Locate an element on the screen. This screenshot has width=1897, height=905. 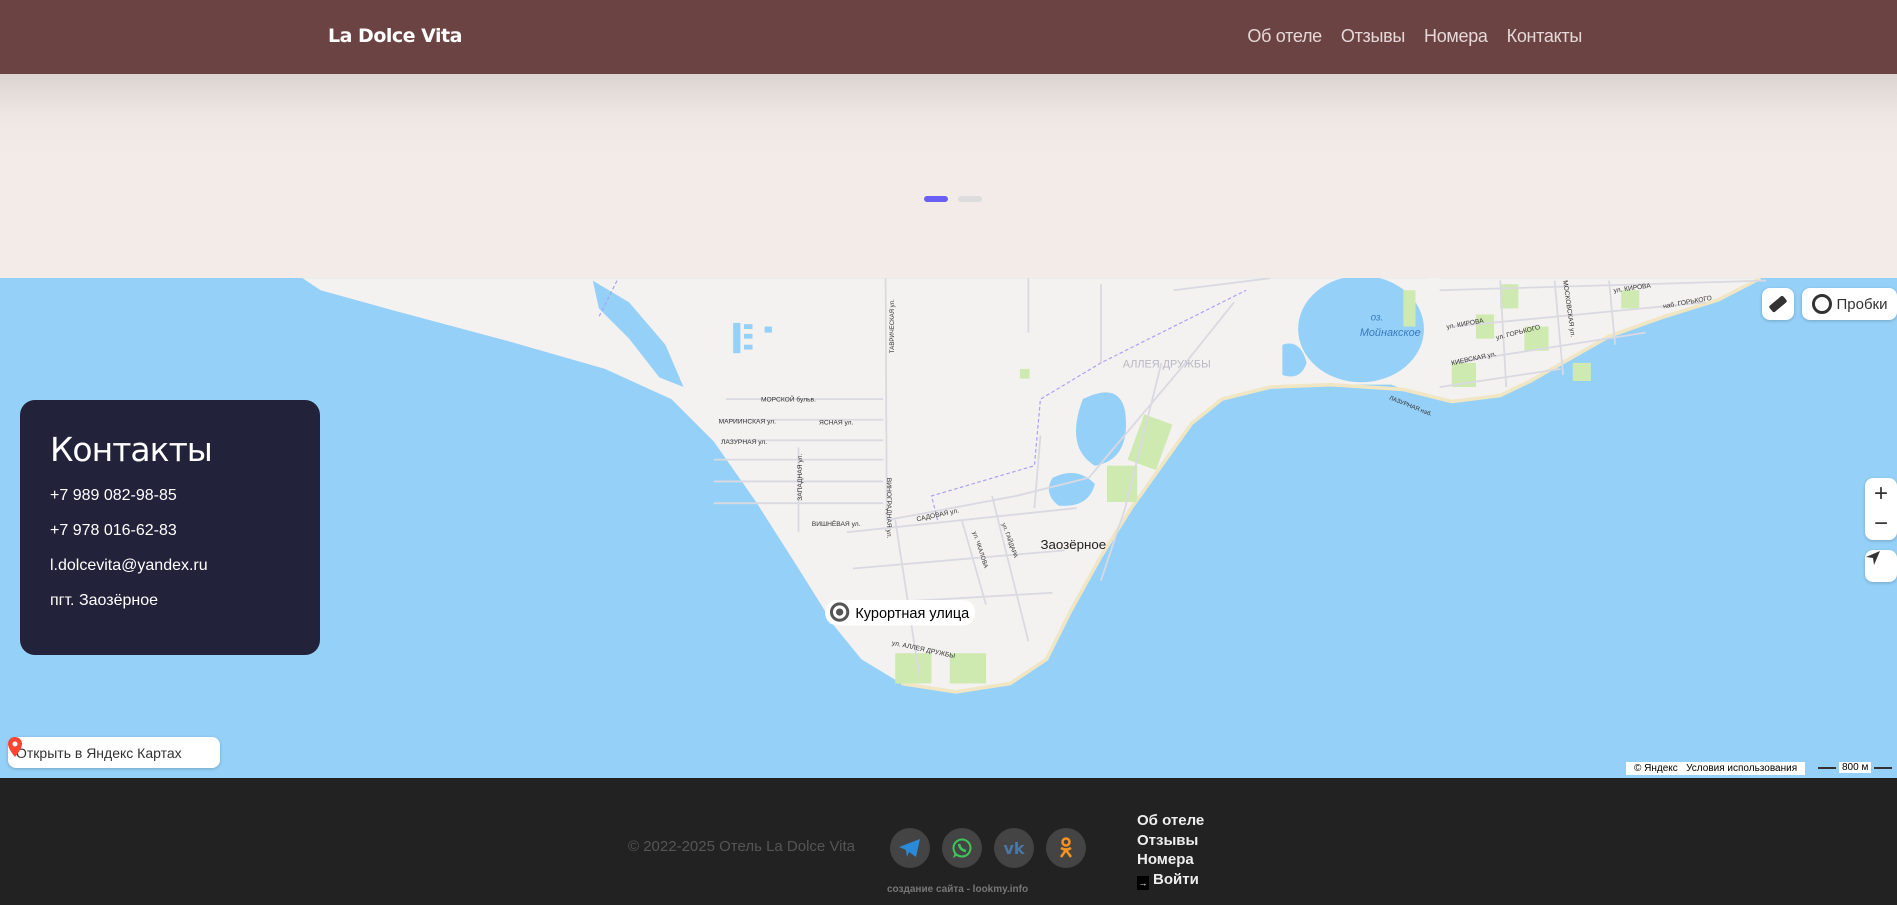
footer-nav: Об отеле Отзывы Номера → Войти is located at coordinates (1170, 850).